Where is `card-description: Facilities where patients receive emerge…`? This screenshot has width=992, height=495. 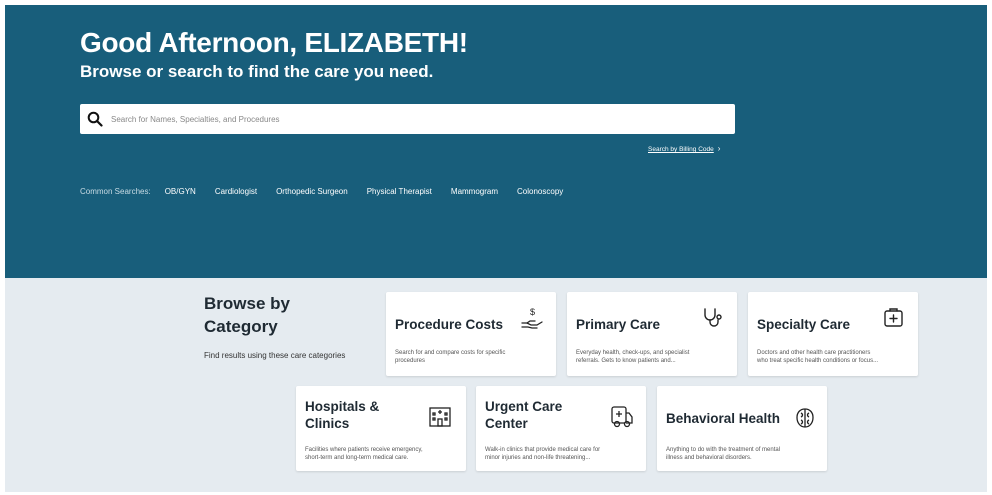
card-description: Facilities where patients receive emerge… is located at coordinates (364, 454).